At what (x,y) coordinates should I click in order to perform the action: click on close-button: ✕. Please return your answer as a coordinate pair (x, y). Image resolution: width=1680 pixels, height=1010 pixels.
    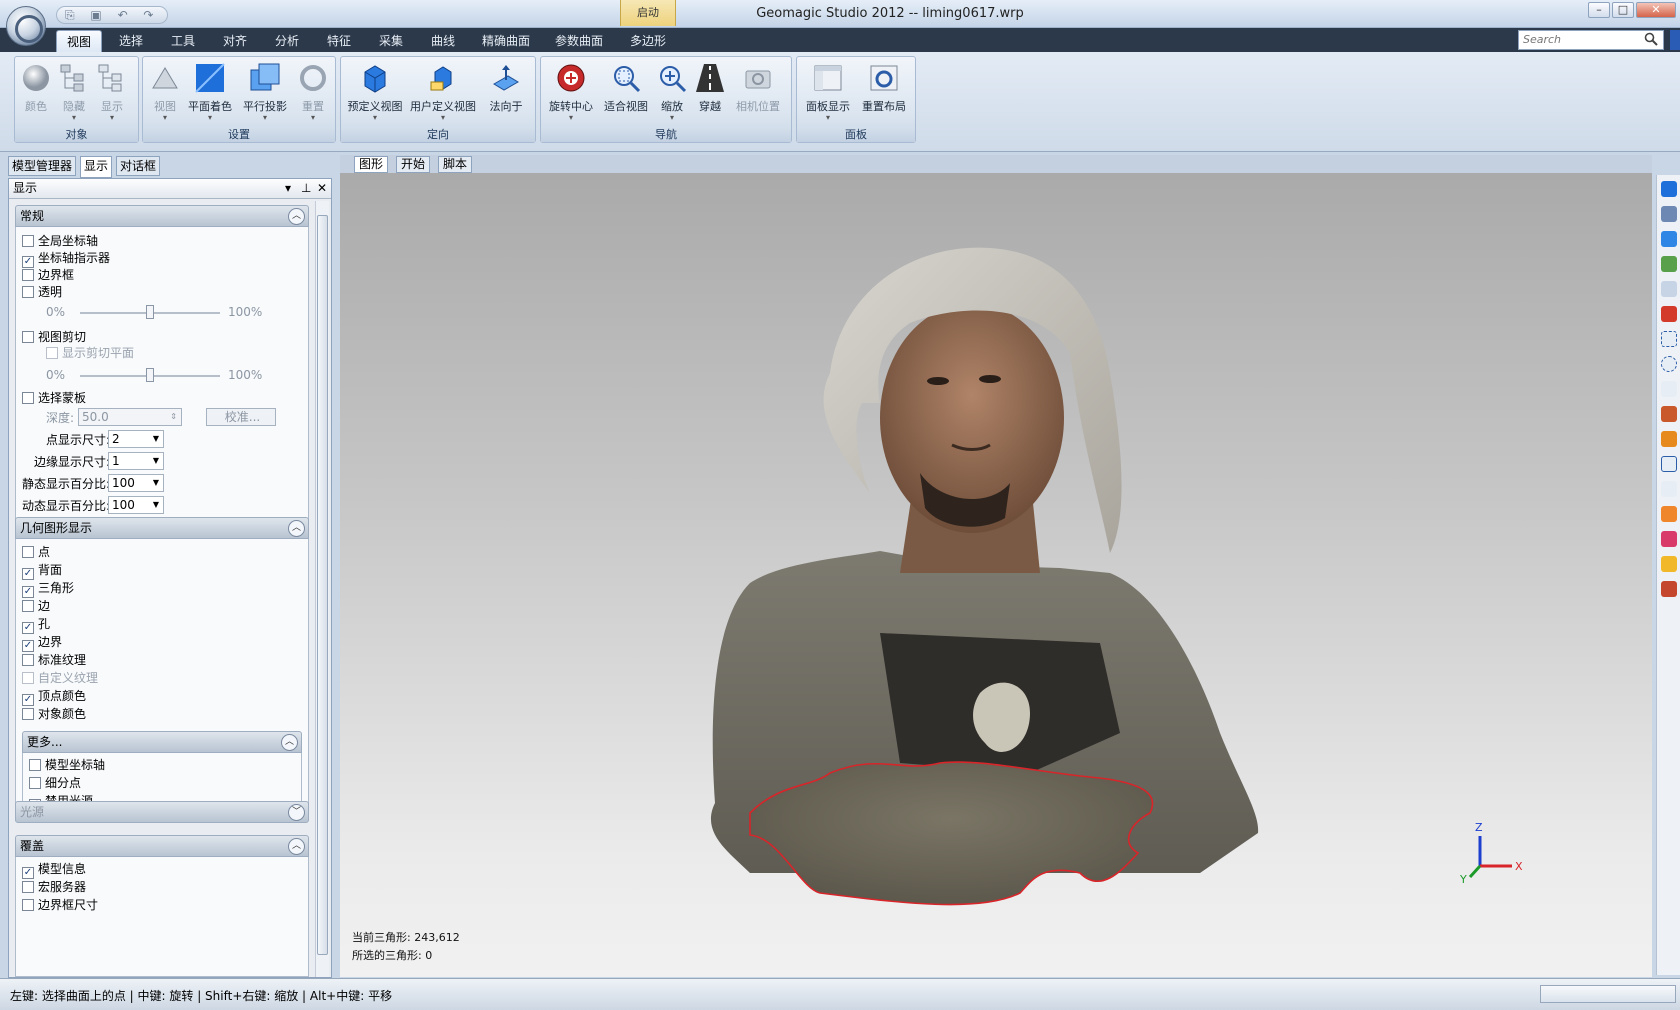
    Looking at the image, I should click on (1656, 10).